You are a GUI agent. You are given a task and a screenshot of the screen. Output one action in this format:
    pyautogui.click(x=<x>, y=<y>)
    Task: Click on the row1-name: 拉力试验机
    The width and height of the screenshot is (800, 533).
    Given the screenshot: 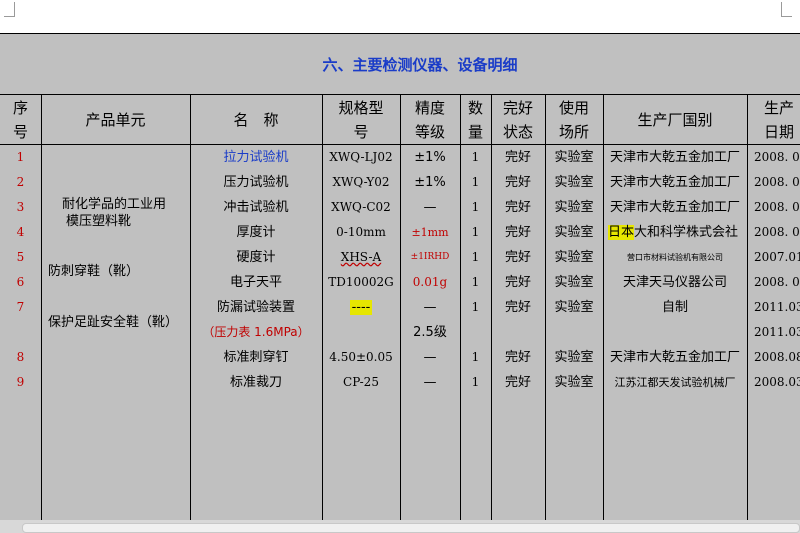 What is the action you would take?
    pyautogui.click(x=256, y=157)
    